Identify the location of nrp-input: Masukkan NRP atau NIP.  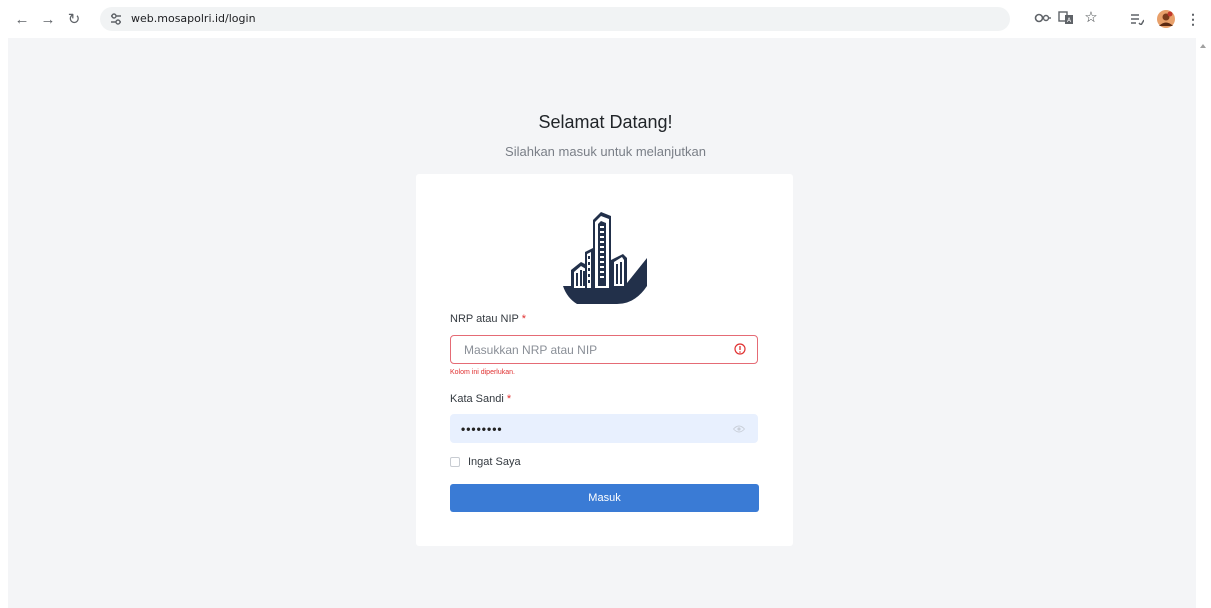
(604, 349).